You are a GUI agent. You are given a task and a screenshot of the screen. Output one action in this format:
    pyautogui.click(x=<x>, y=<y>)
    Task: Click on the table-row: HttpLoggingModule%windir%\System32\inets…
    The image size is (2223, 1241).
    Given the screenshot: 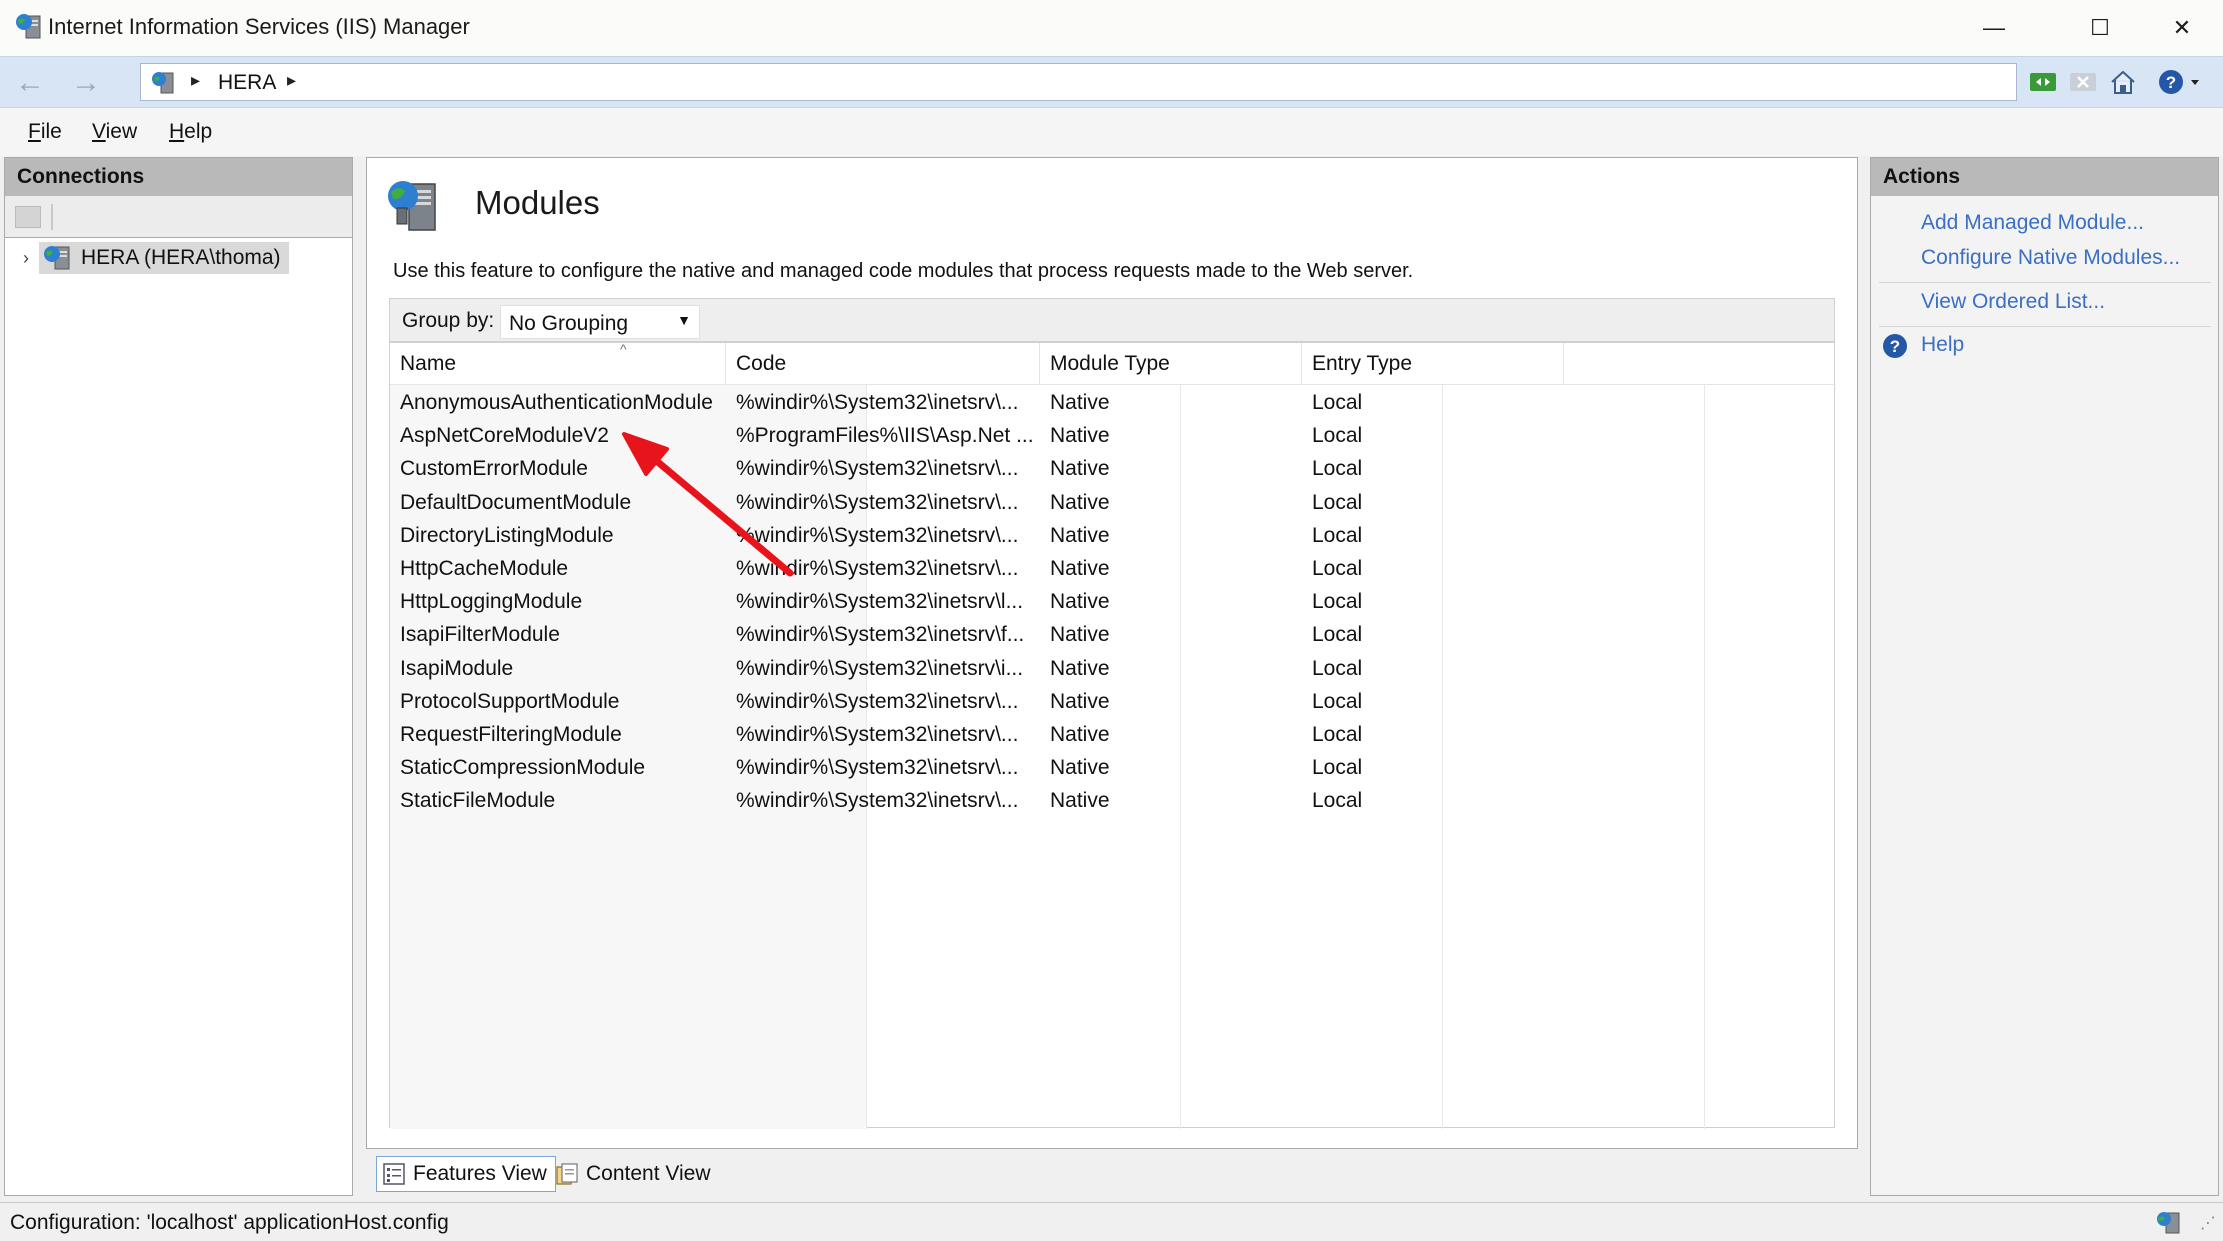 What is the action you would take?
    pyautogui.click(x=1113, y=601)
    